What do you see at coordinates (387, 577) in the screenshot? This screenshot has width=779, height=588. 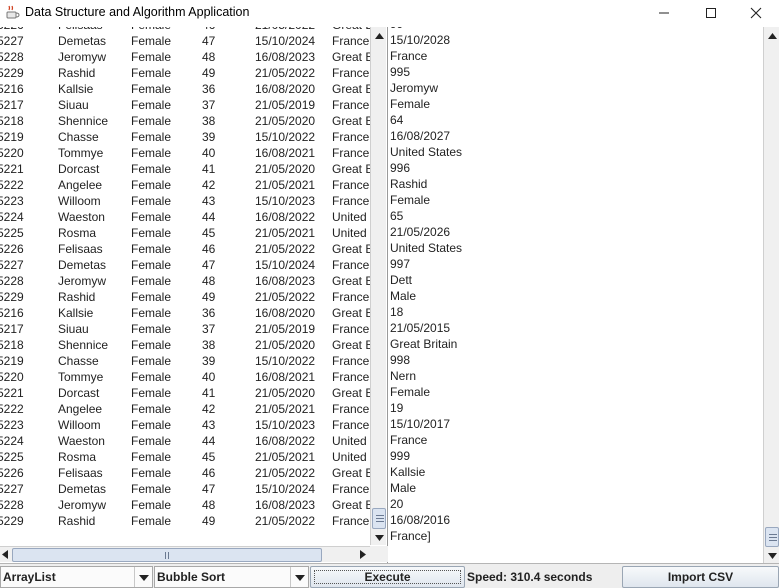 I see `execute-button: Execute` at bounding box center [387, 577].